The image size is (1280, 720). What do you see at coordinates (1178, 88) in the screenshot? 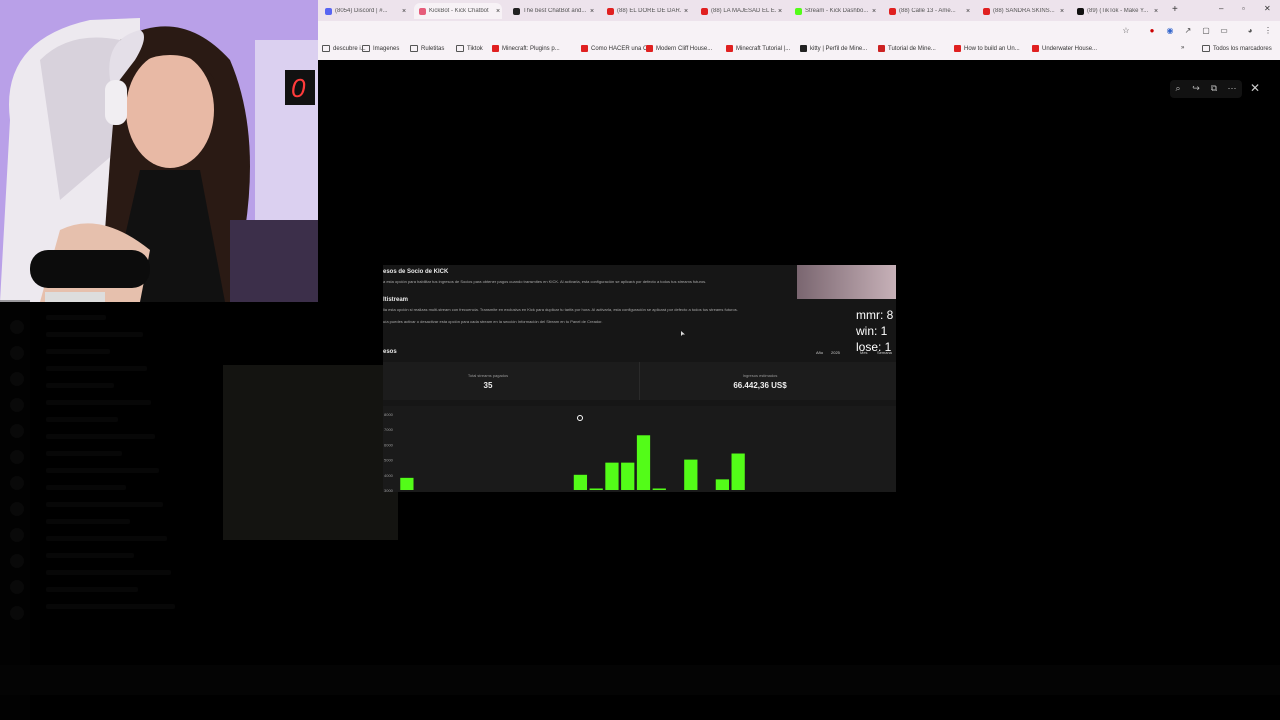
I see `zoom-icon: ⌕` at bounding box center [1178, 88].